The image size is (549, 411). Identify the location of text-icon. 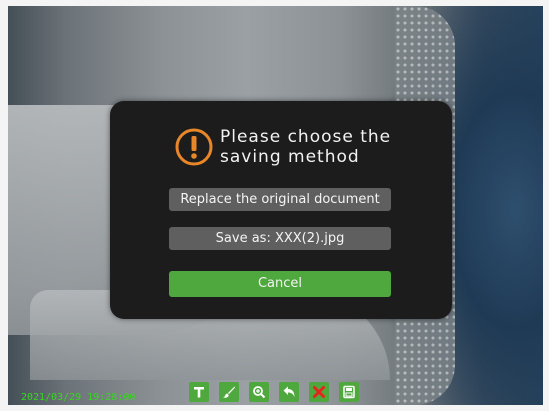
(199, 392).